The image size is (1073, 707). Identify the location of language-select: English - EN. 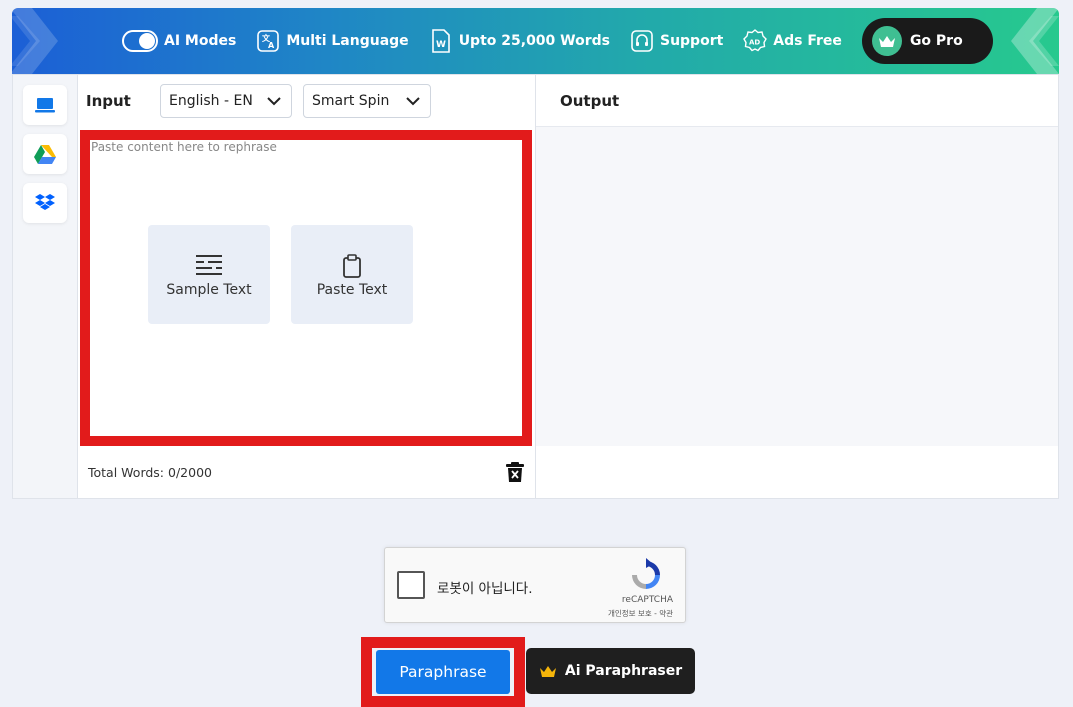
(226, 101).